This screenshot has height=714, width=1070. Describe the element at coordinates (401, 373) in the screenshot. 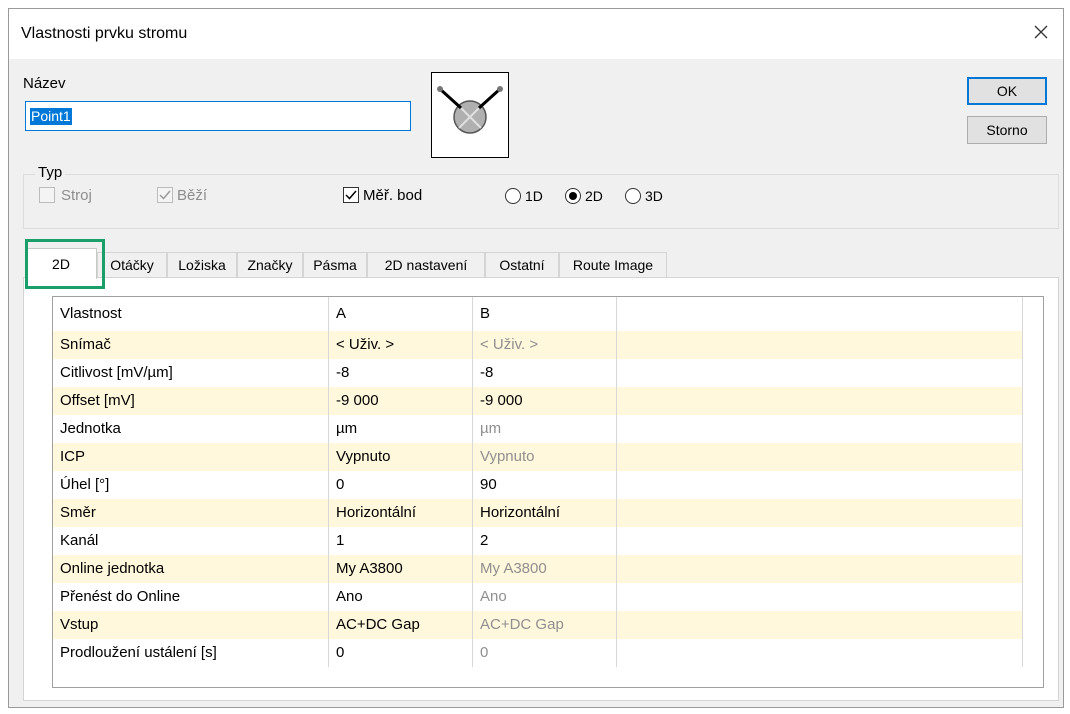

I see `value-a-cell: -8` at that location.